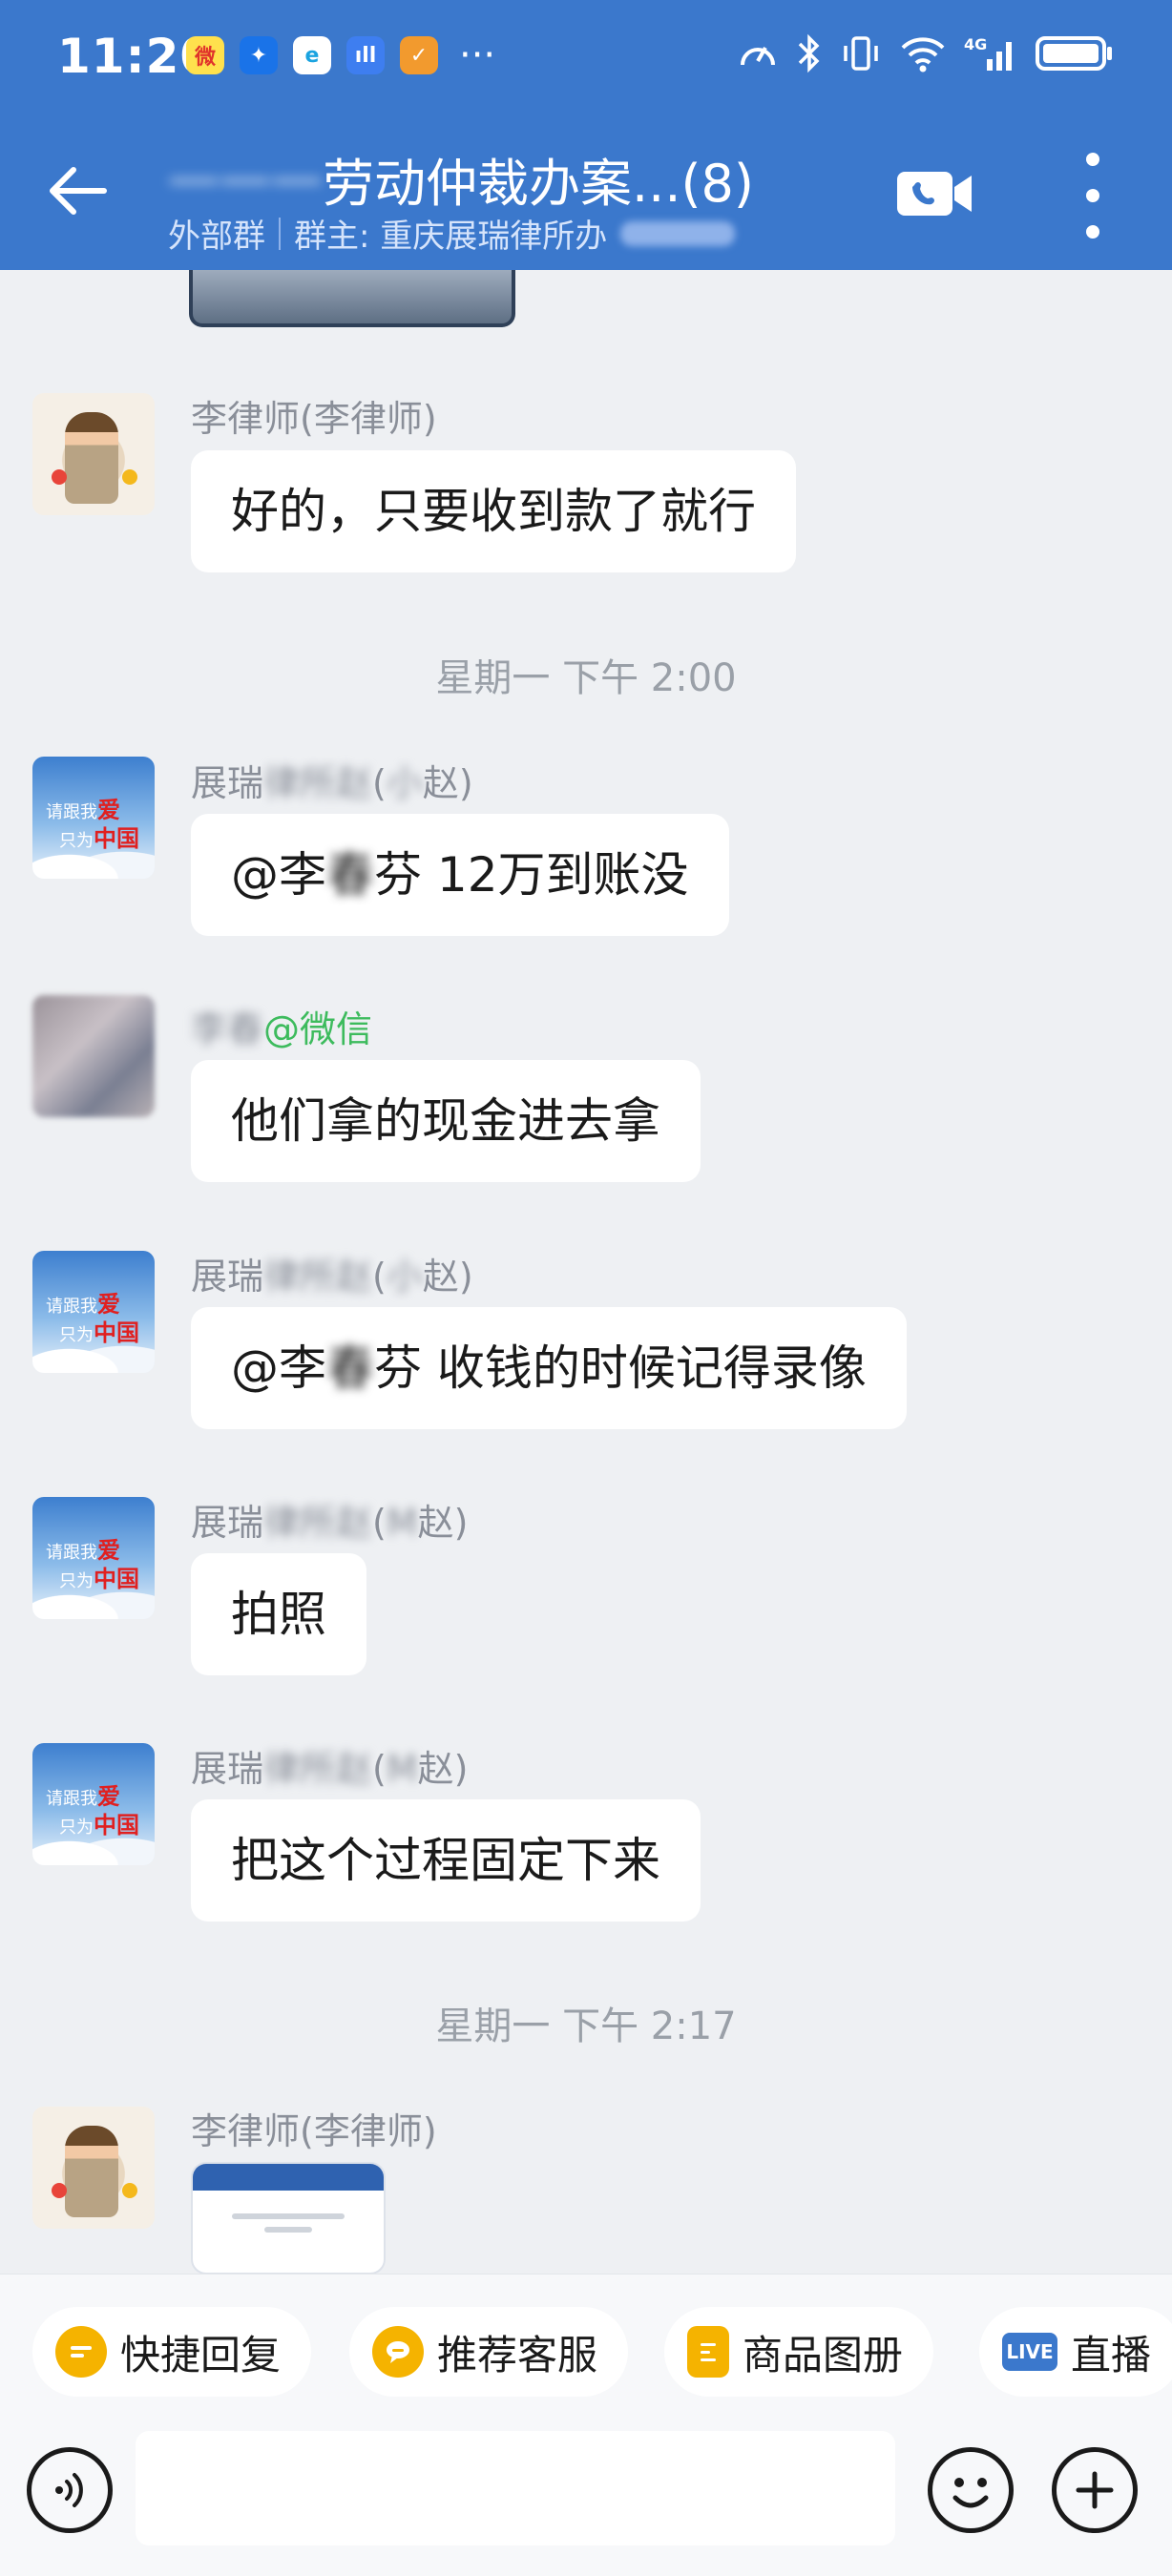  What do you see at coordinates (259, 55) in the screenshot?
I see `tie-icon: ✦` at bounding box center [259, 55].